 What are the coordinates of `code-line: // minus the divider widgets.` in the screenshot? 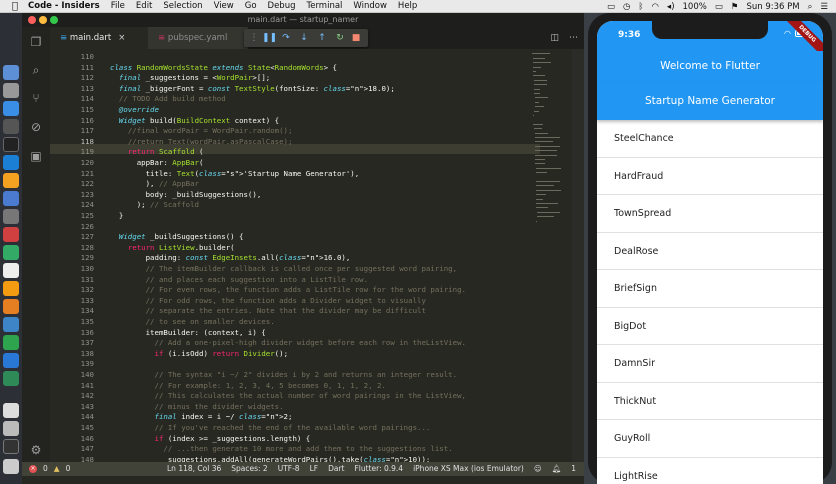 It's located at (197, 406).